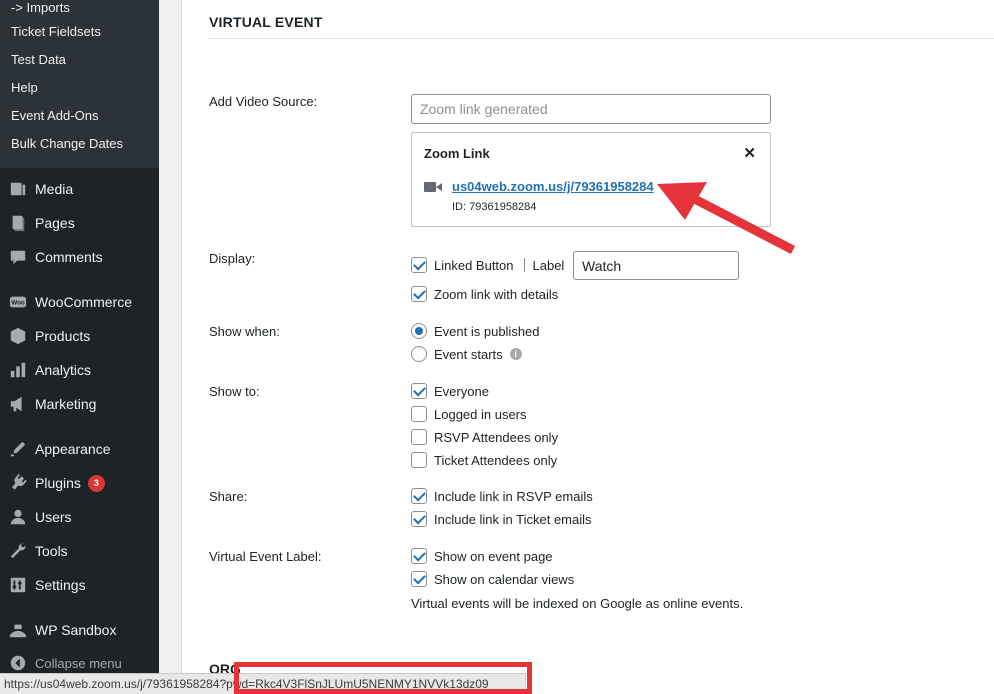 This screenshot has width=994, height=694. Describe the element at coordinates (234, 391) in the screenshot. I see `show-to-label: Show to:` at that location.